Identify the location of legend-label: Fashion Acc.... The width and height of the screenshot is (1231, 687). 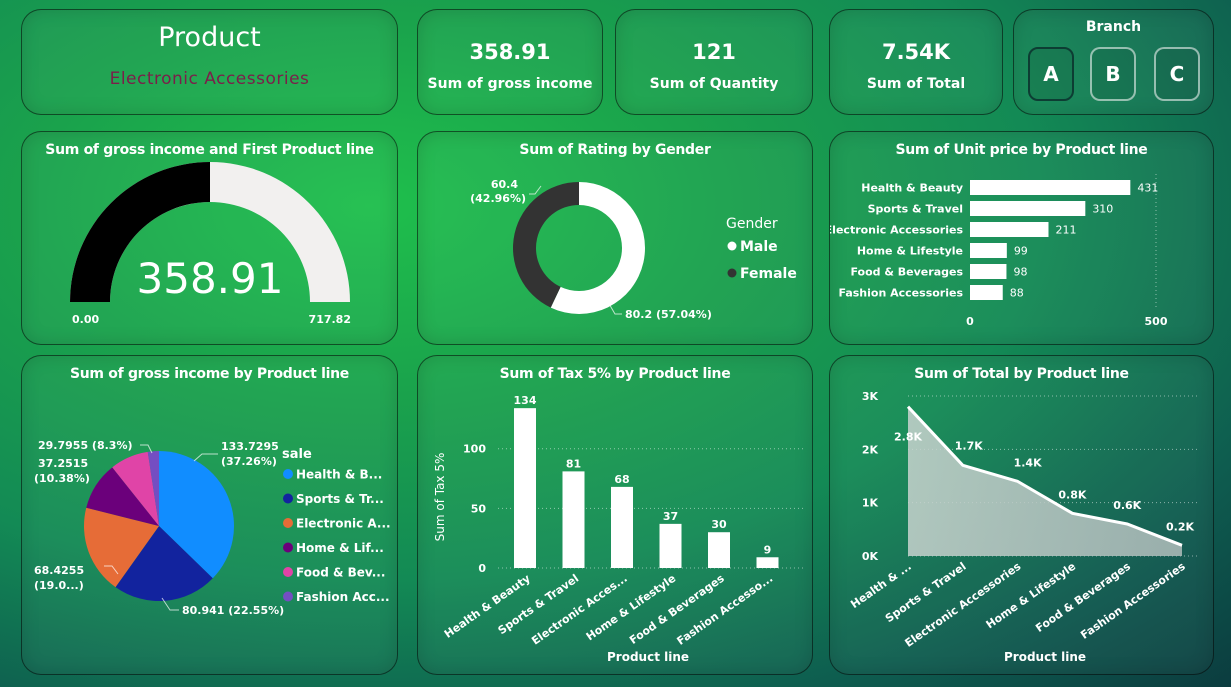
(343, 597).